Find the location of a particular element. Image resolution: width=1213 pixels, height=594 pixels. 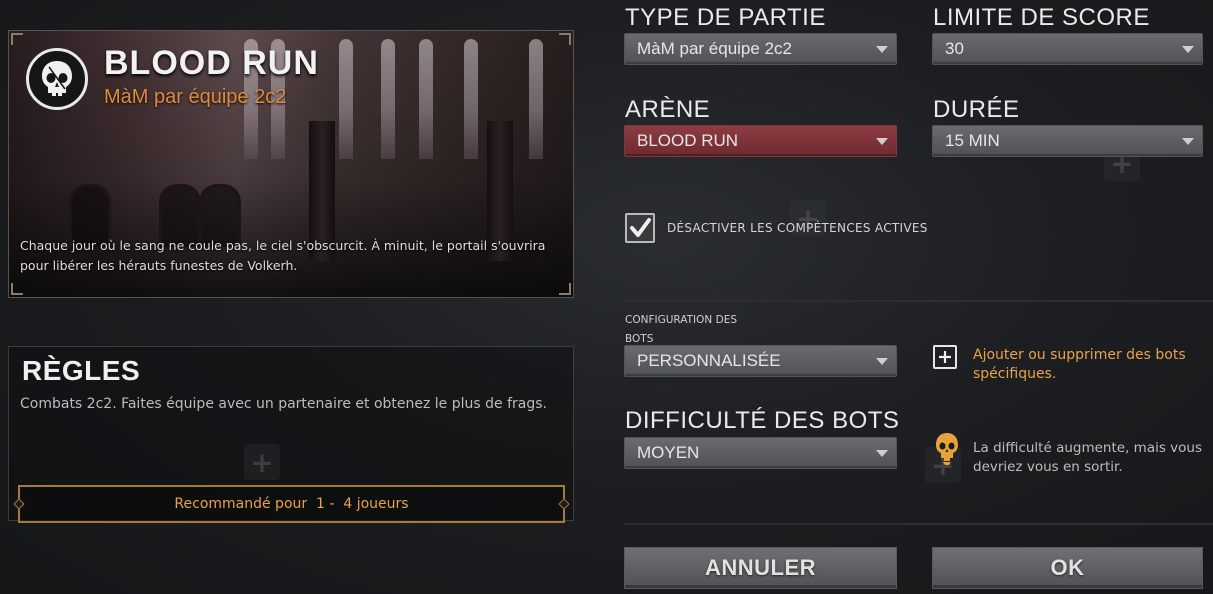

cancel-button: ANNULER is located at coordinates (760, 568).